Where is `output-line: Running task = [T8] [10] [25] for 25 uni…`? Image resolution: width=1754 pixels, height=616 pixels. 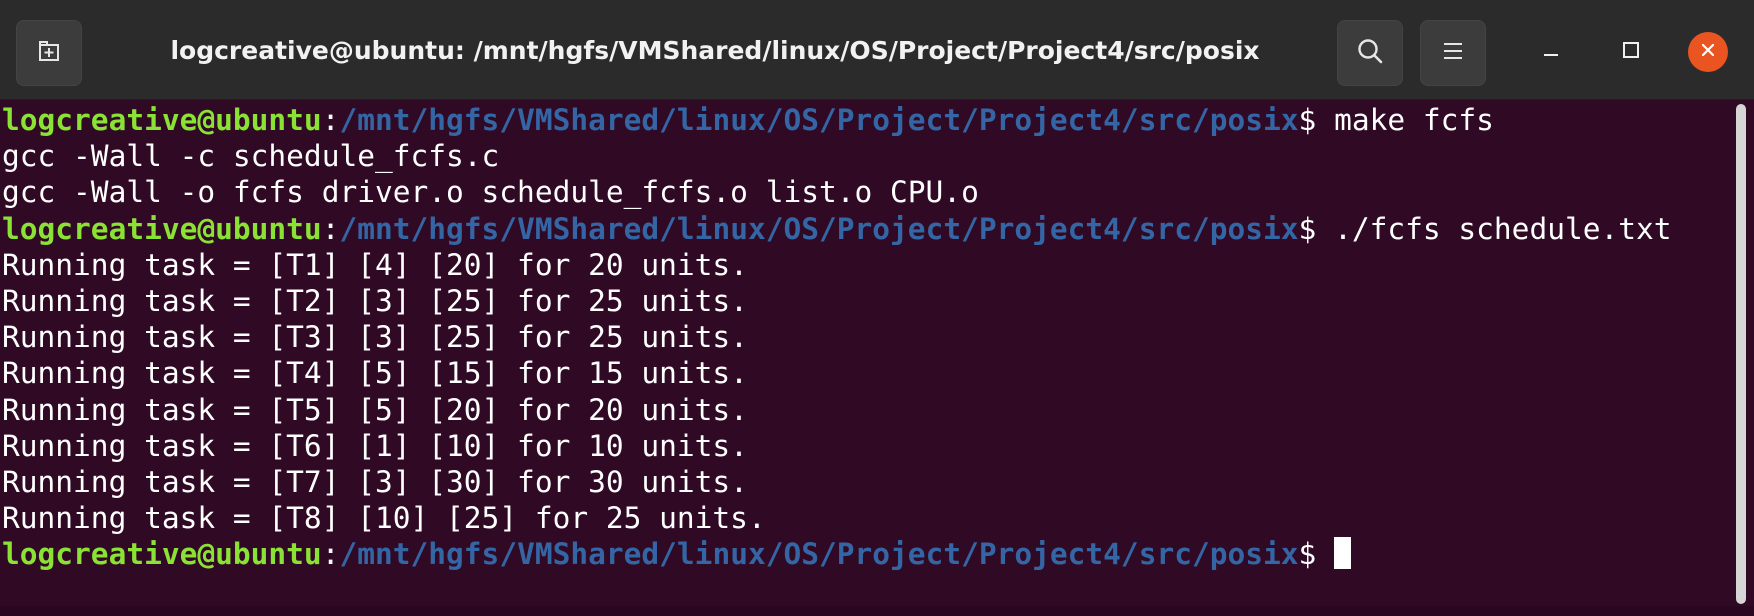
output-line: Running task = [T8] [10] [25] for 25 uni… is located at coordinates (868, 518).